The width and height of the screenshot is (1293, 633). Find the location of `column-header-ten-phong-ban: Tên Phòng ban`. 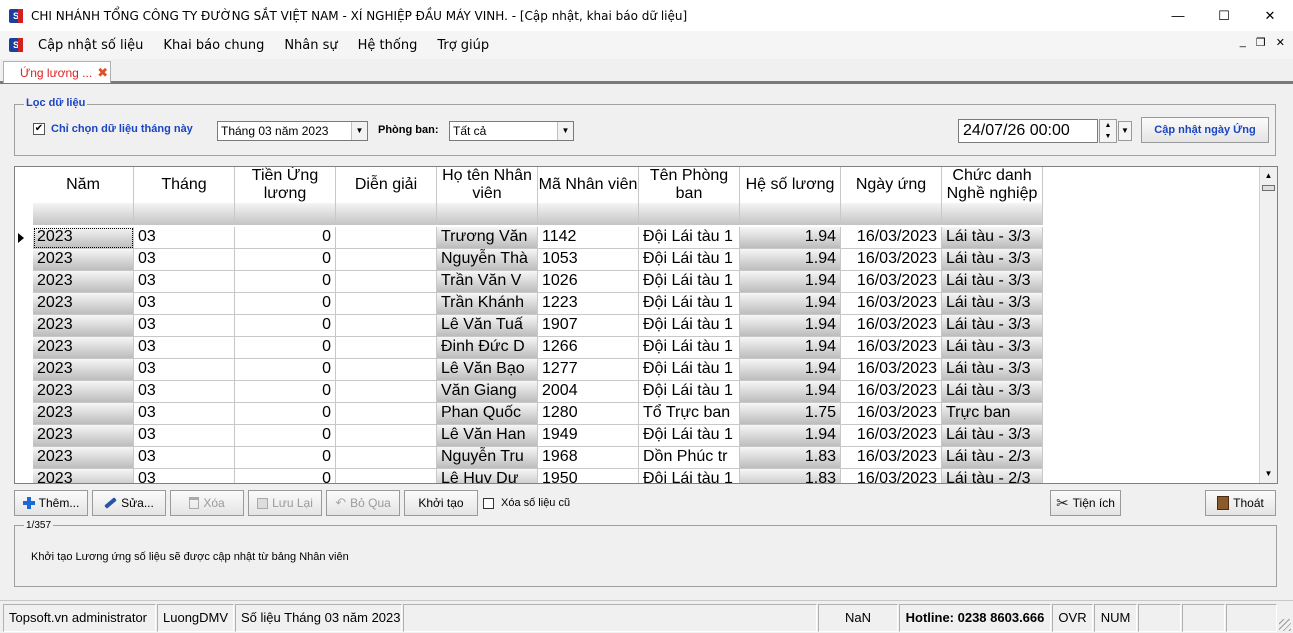

column-header-ten-phong-ban: Tên Phòng ban is located at coordinates (689, 196).